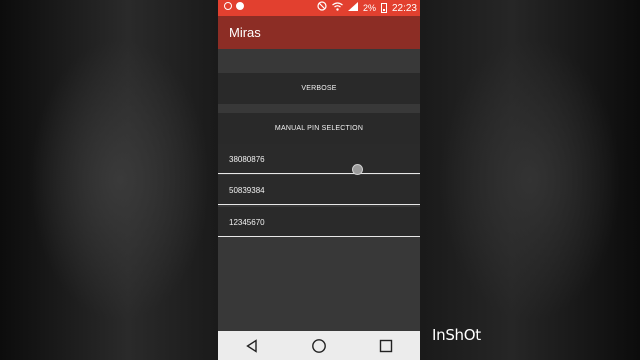 This screenshot has width=640, height=360. I want to click on navigation-bar, so click(319, 345).